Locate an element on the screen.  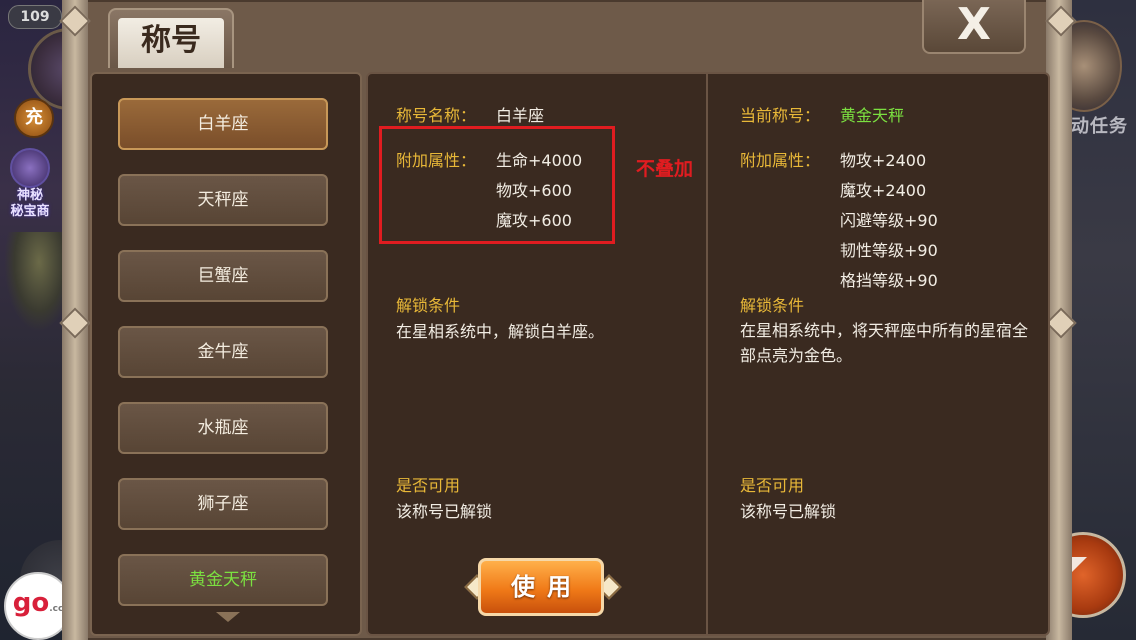
selected-name-label: 称号名称： is located at coordinates (436, 115).